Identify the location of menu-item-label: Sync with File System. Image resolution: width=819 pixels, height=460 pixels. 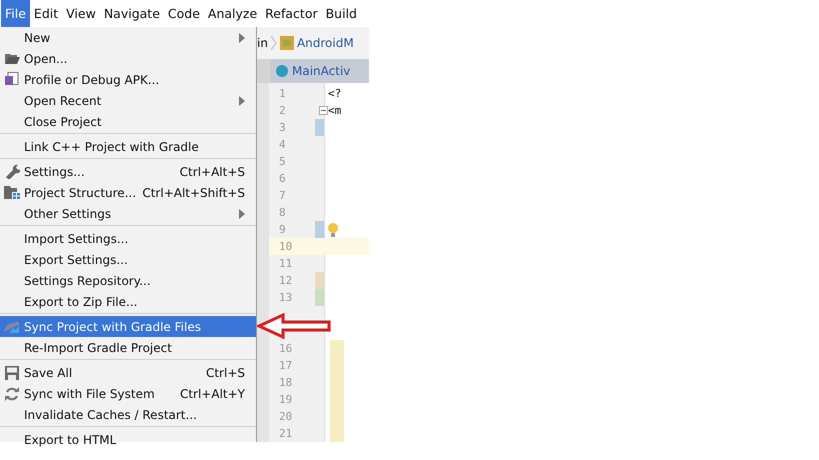
(90, 393).